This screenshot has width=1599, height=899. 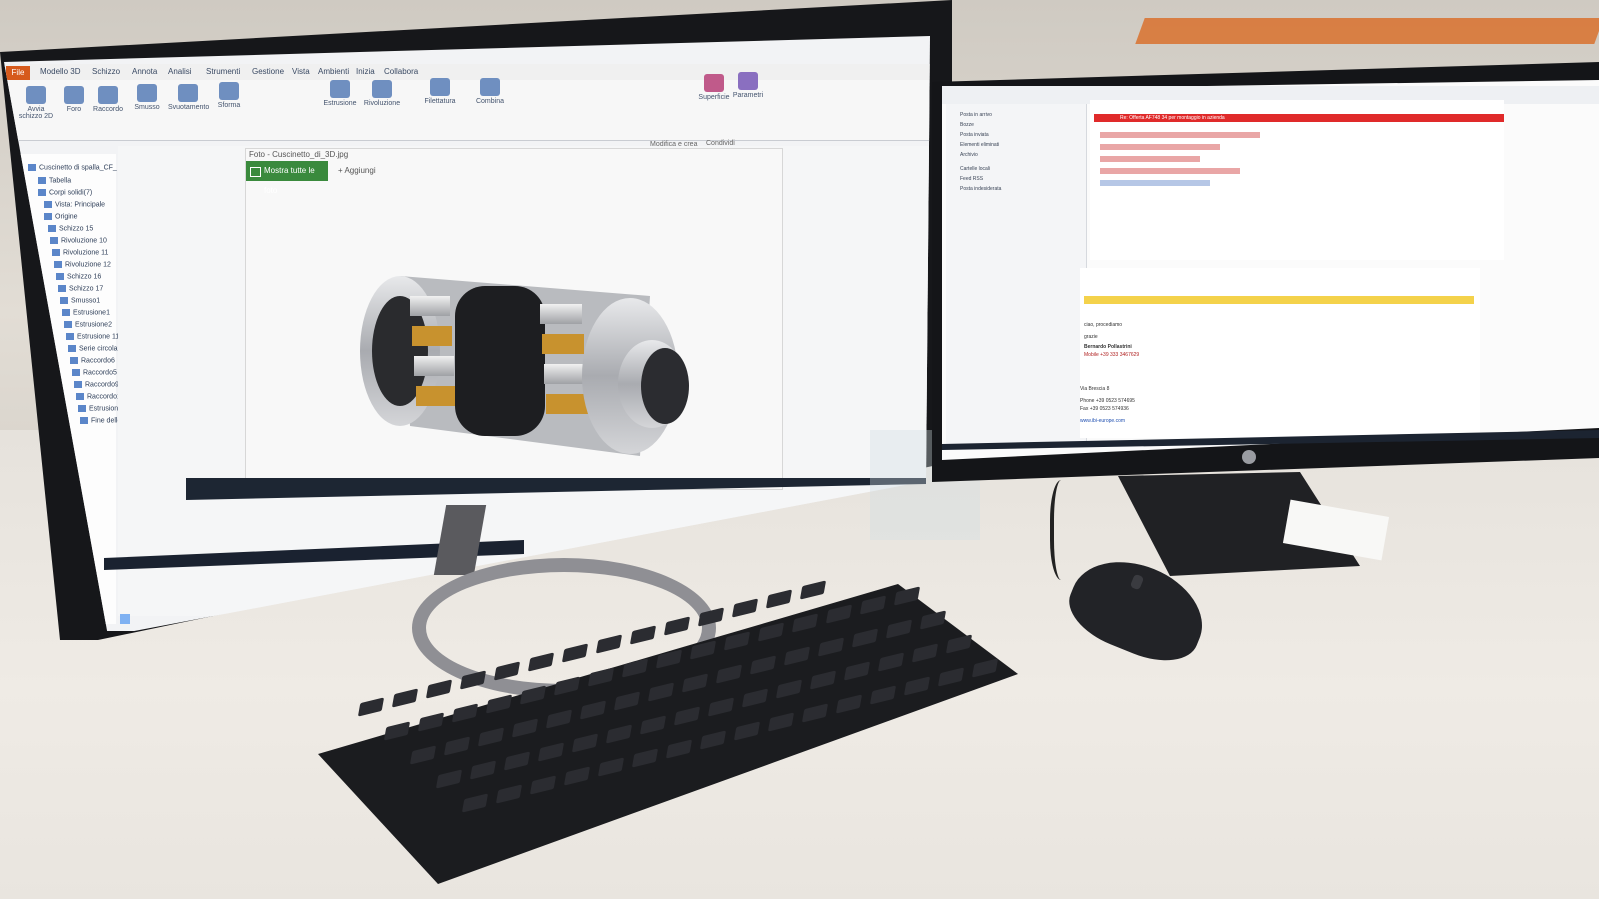 I want to click on tree-item: Schizzo 16, so click(x=78, y=276).